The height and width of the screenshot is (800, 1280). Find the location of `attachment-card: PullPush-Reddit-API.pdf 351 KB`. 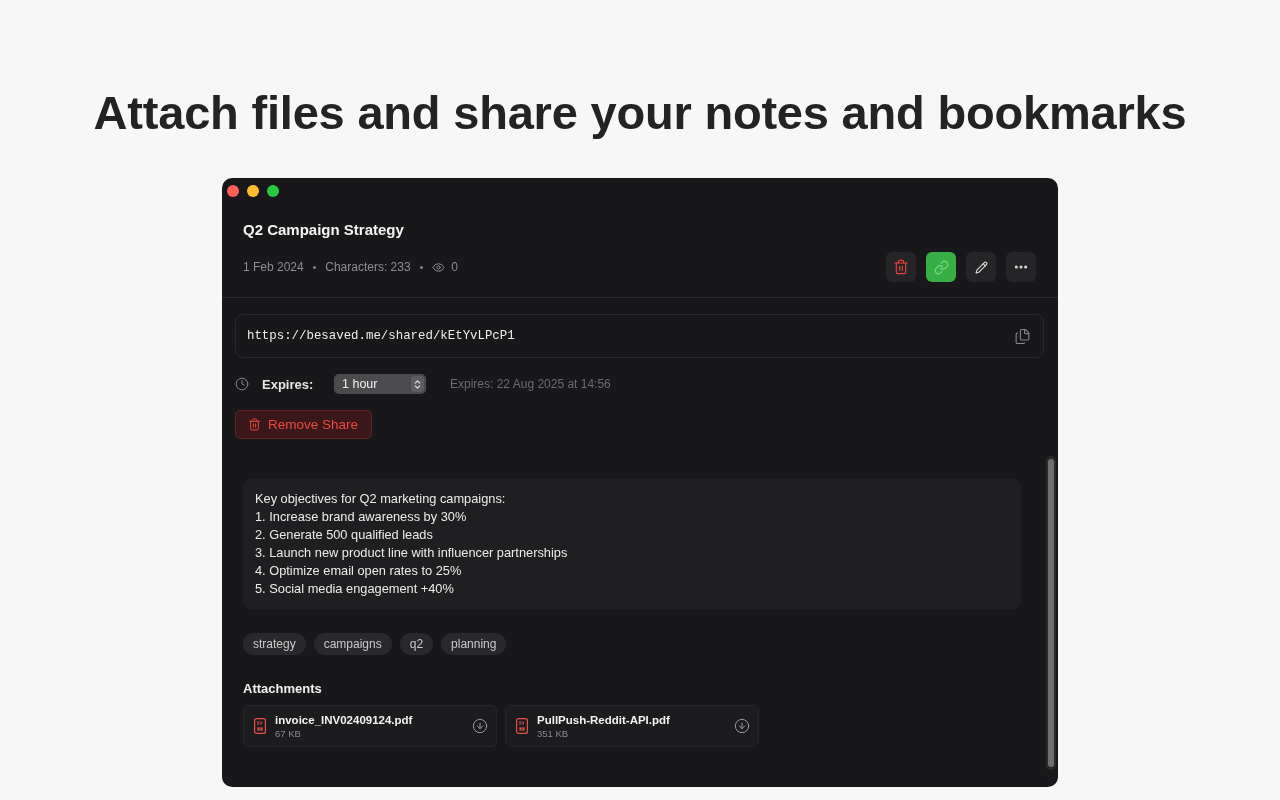

attachment-card: PullPush-Reddit-API.pdf 351 KB is located at coordinates (632, 726).